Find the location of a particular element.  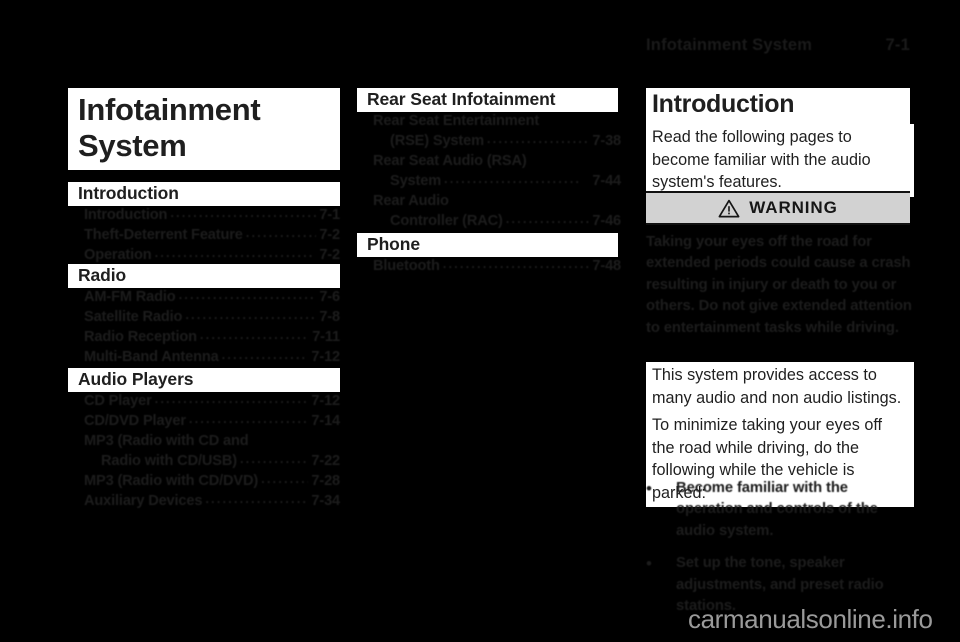

toc-entry-label: Theft-Deterrent Feature is located at coordinates (163, 235).